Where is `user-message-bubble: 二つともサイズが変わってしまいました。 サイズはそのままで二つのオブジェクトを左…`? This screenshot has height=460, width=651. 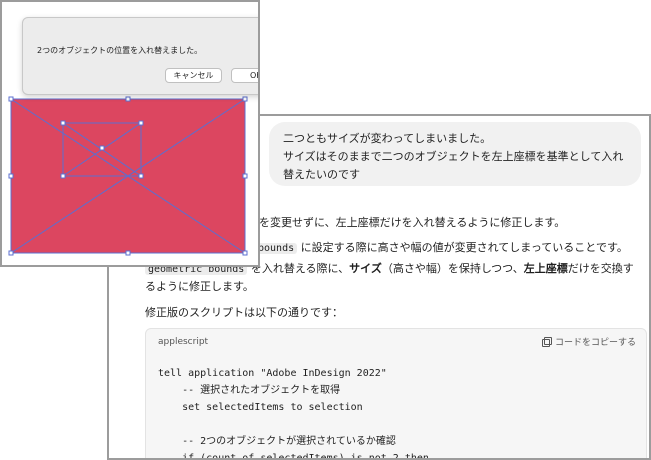 user-message-bubble: 二つともサイズが変わってしまいました。 サイズはそのままで二つのオブジェクトを左… is located at coordinates (455, 154).